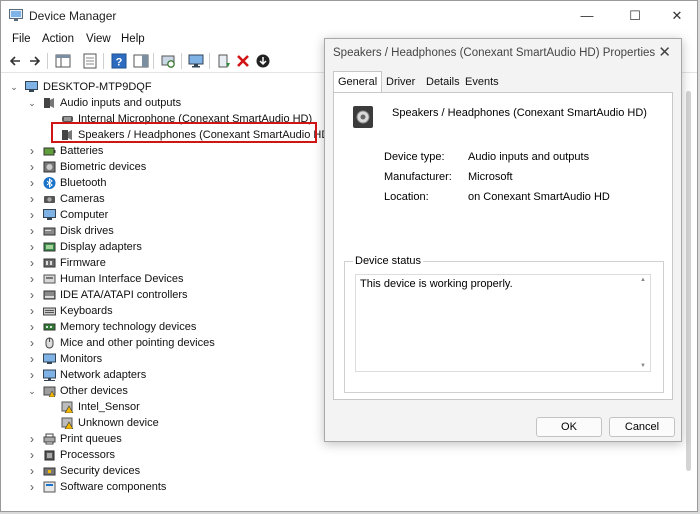 This screenshot has height=514, width=700. Describe the element at coordinates (635, 16) in the screenshot. I see `maximize-button: ☐` at that location.